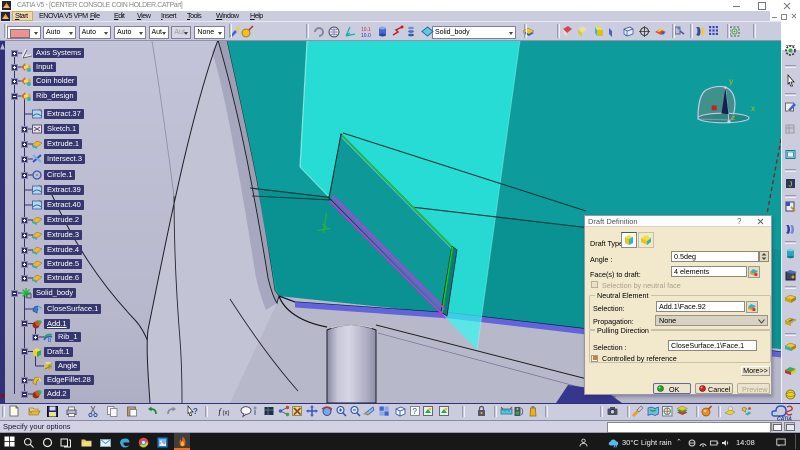  I want to click on svg-text: J, so click(791, 183).